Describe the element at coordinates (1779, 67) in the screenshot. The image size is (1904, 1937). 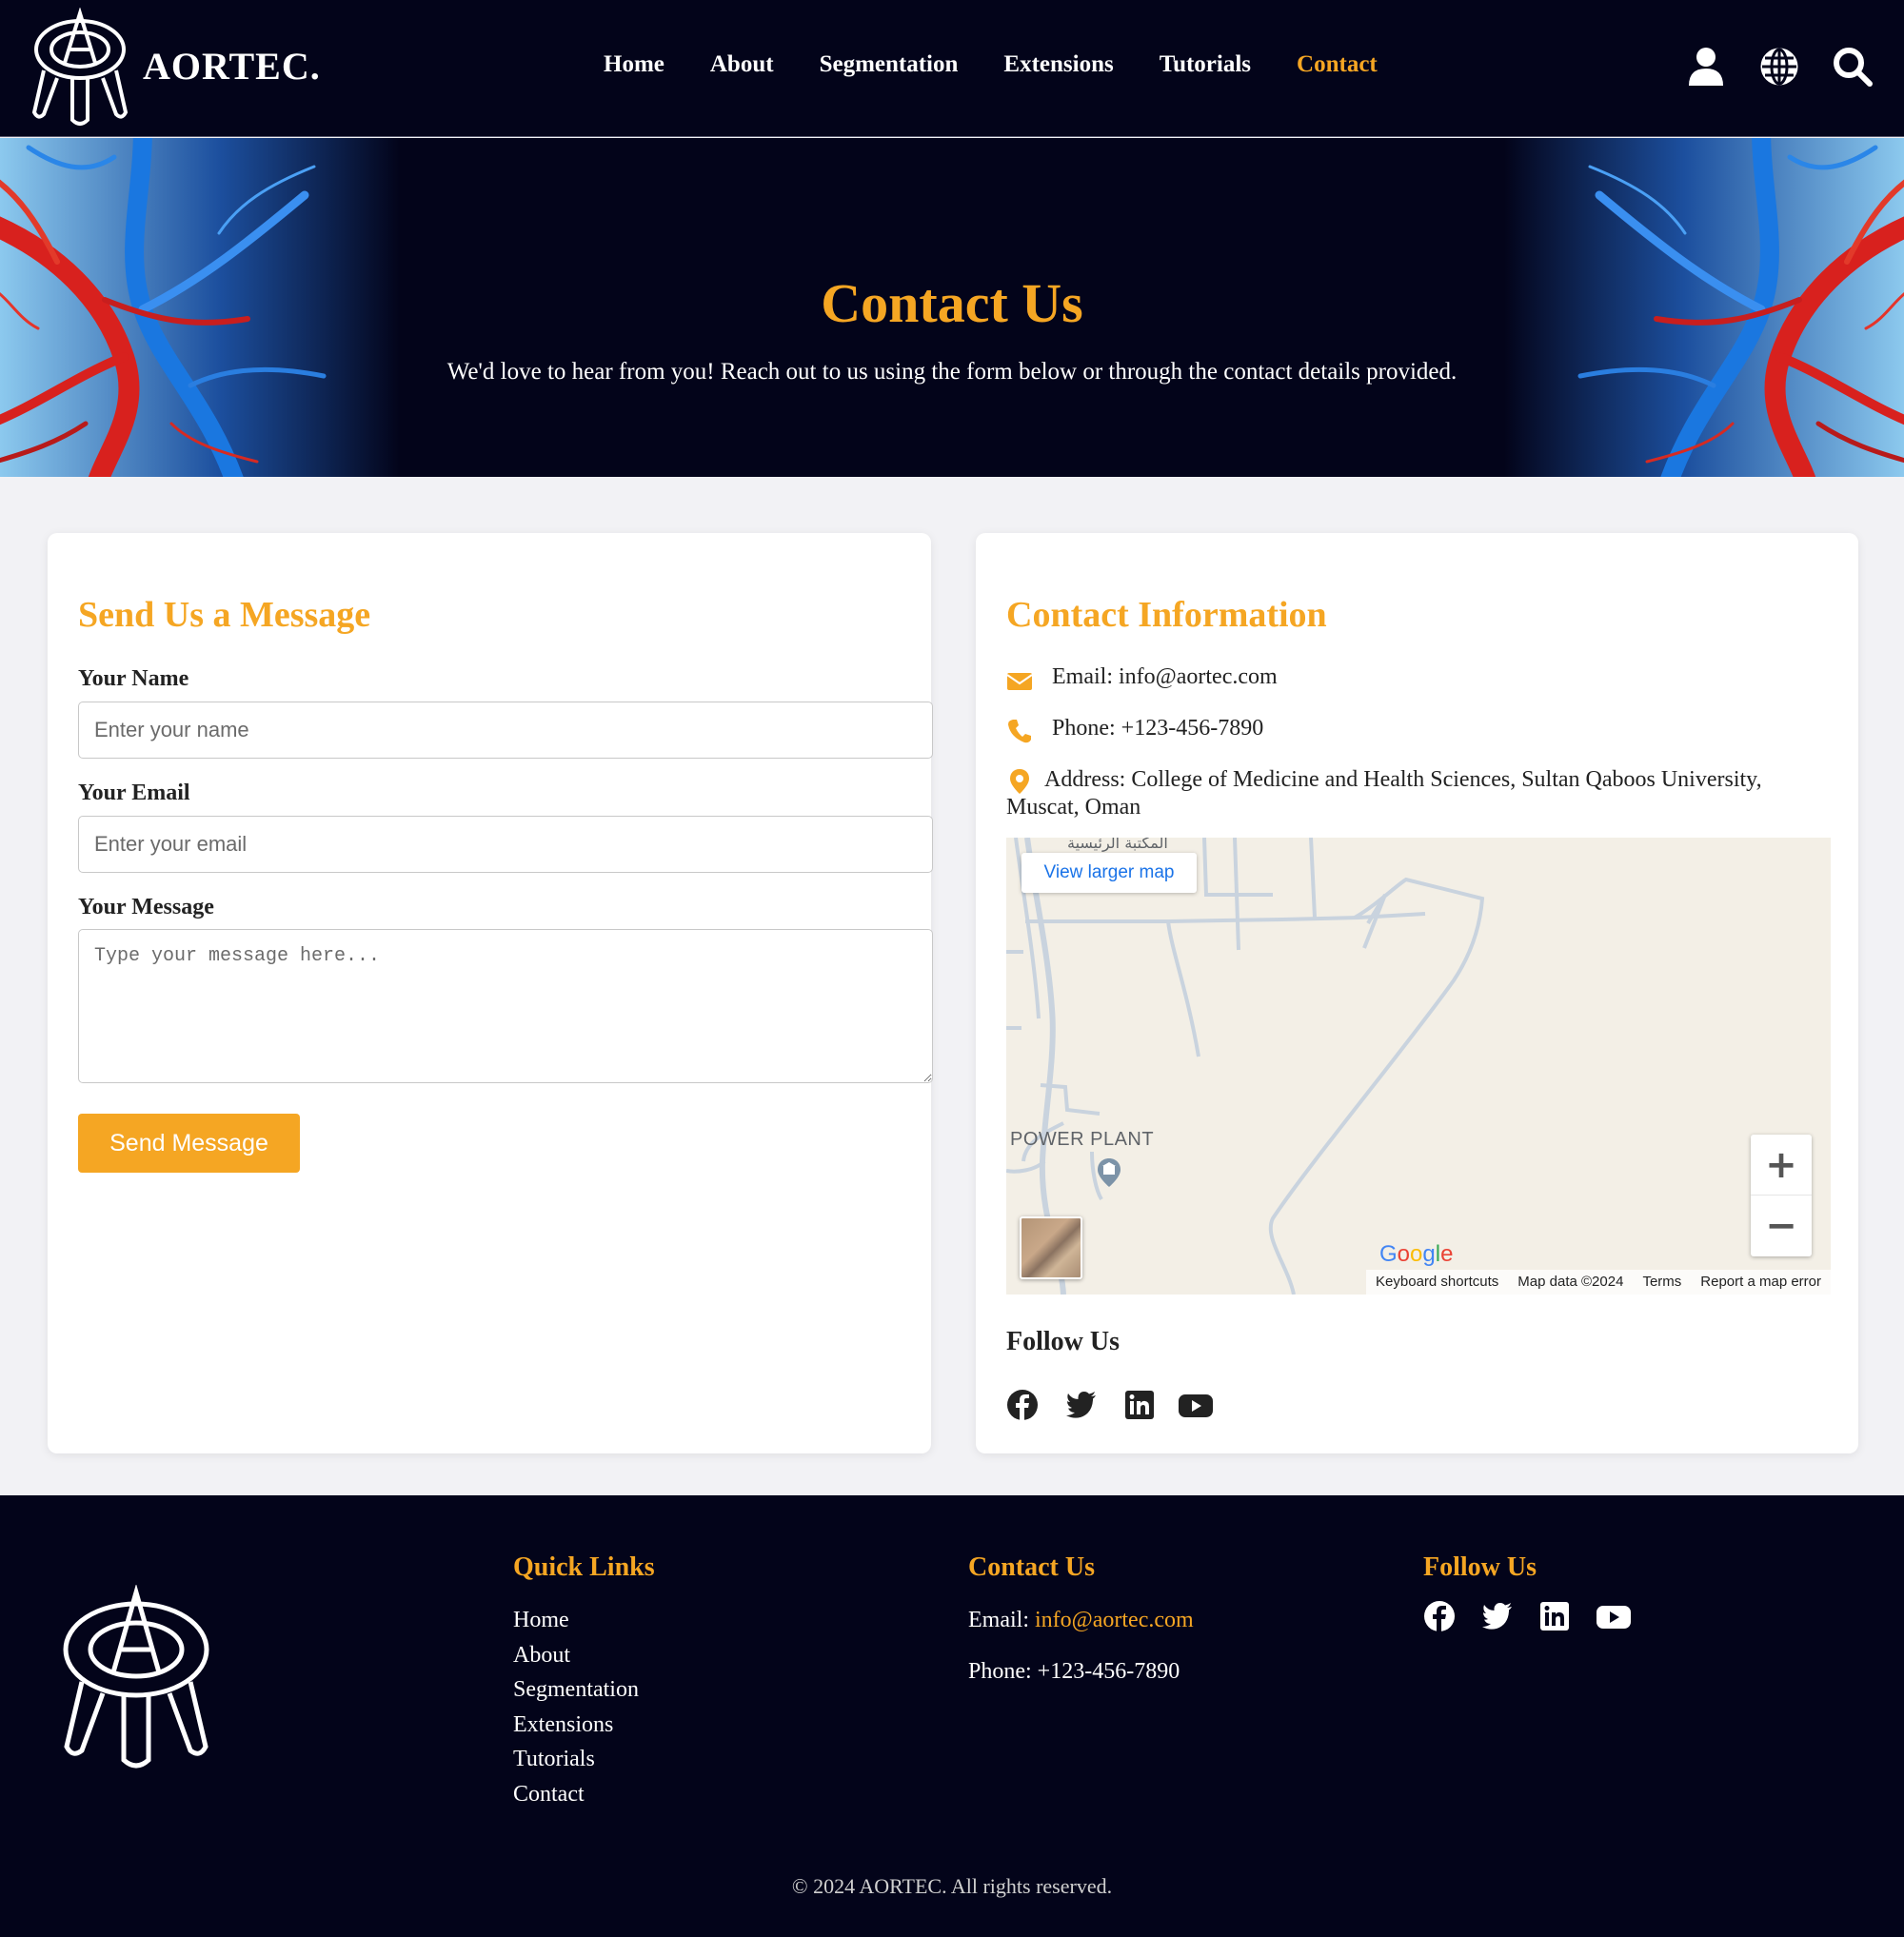
I see `globe-icon` at that location.